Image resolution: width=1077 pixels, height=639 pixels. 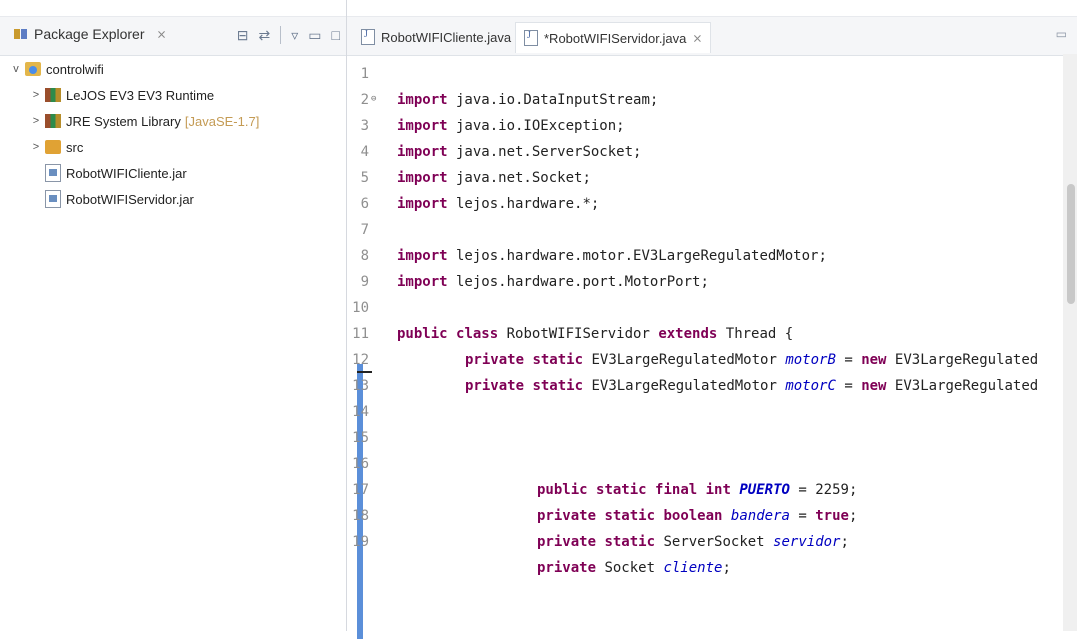 What do you see at coordinates (688, 334) in the screenshot?
I see `keyword: extends` at bounding box center [688, 334].